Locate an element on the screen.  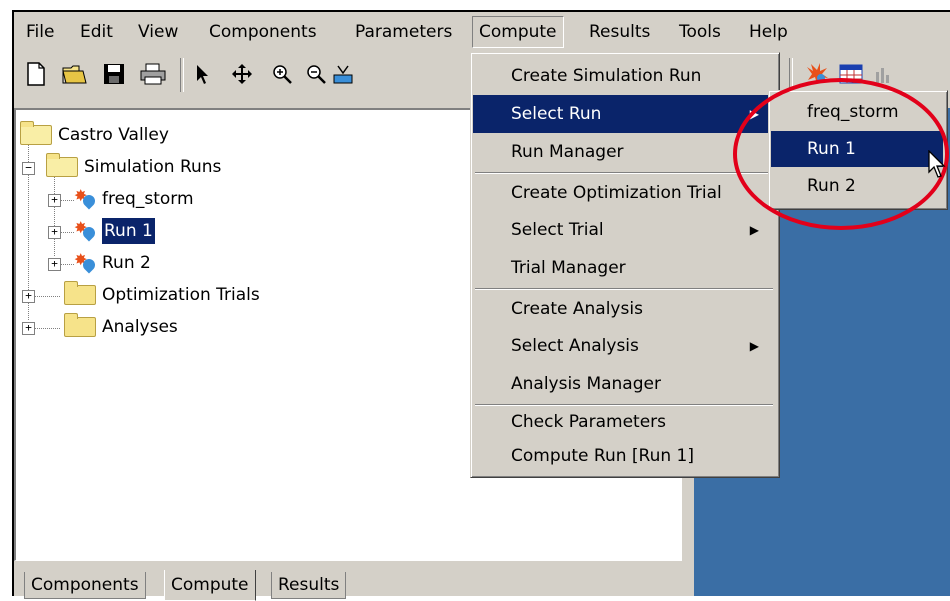
tree-run-freq-storm: ✸ freq_storm is located at coordinates (134, 199).